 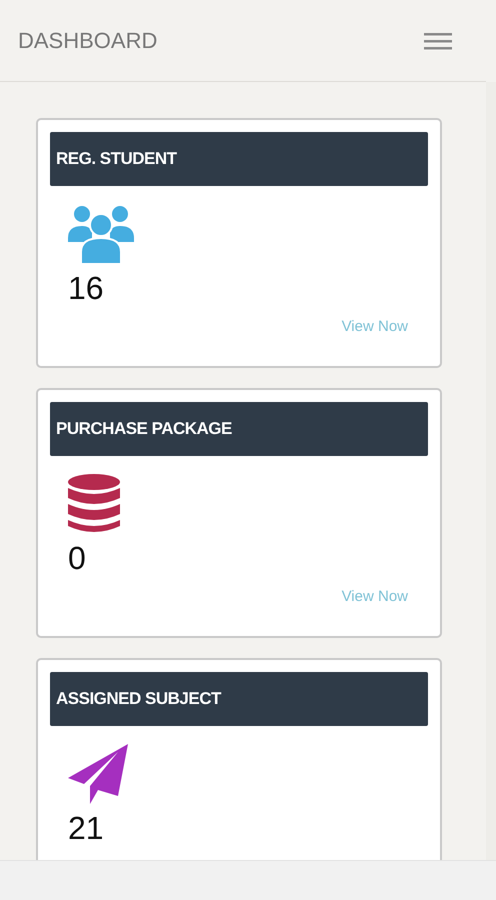 I want to click on count-value: 16, so click(x=86, y=288).